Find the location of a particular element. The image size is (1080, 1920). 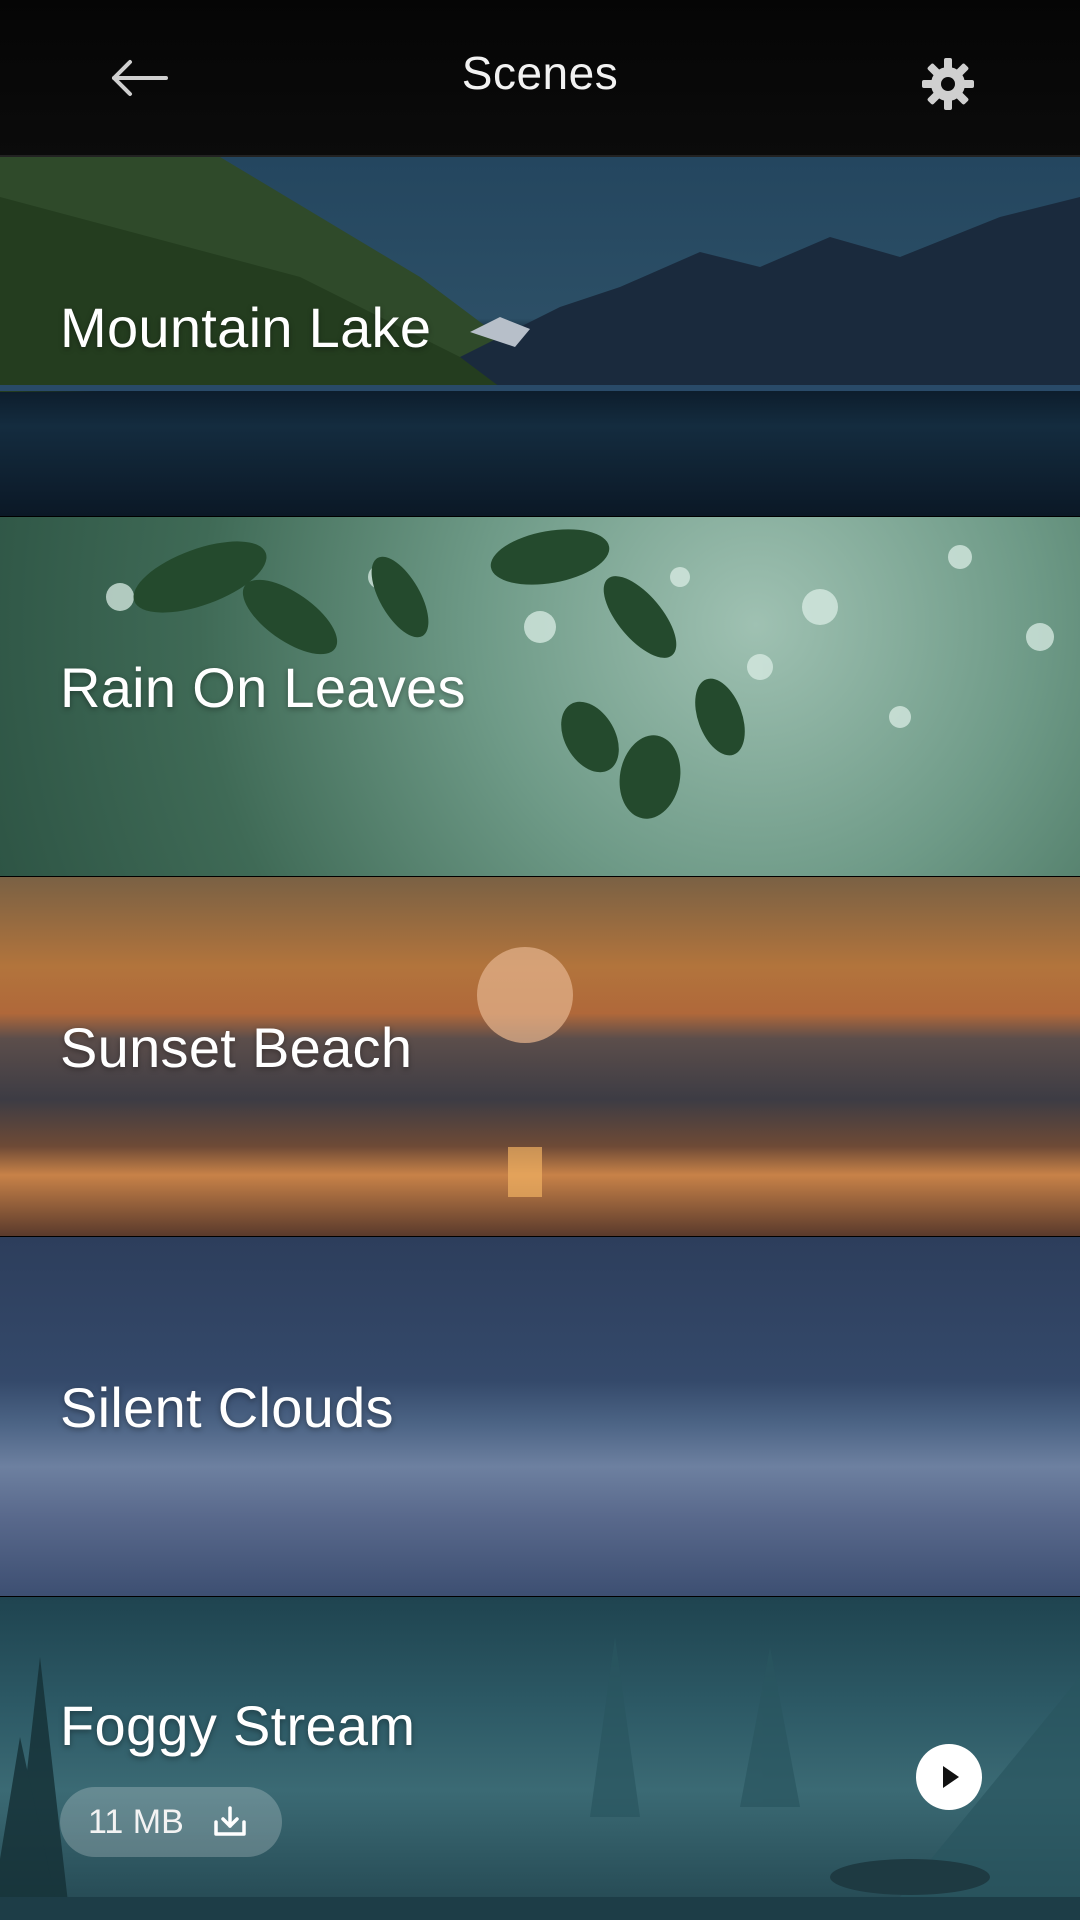

gear-icon is located at coordinates (948, 84).